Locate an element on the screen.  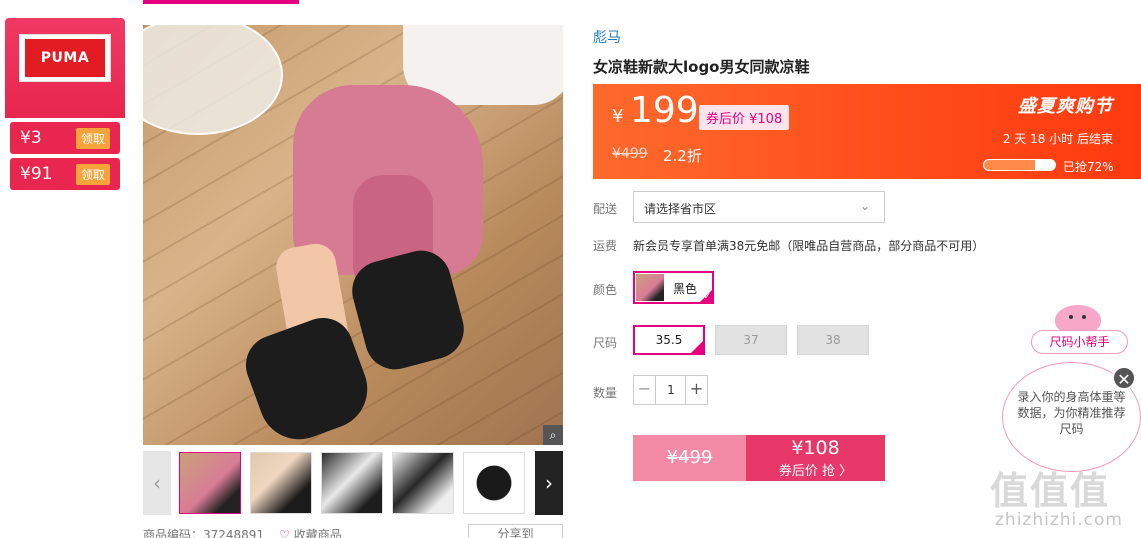
brand-link: 彪马 is located at coordinates (607, 37).